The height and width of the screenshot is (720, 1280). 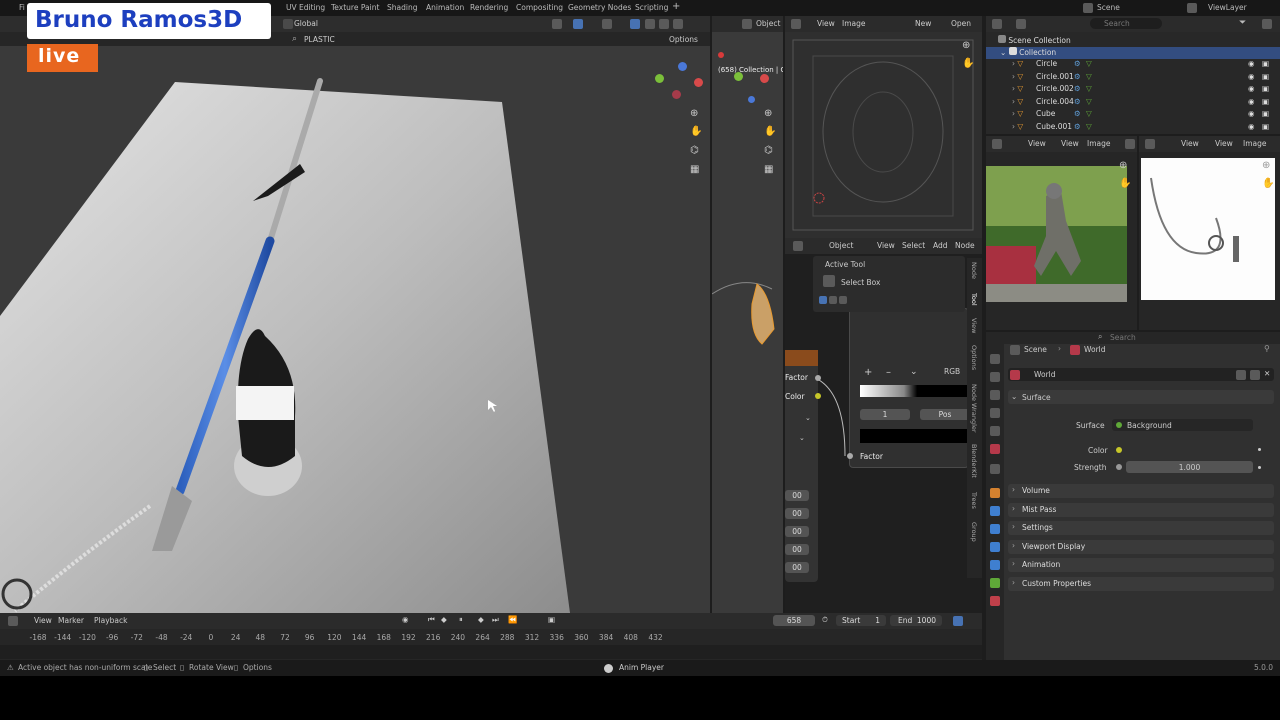 I want to click on outliner-object-row: › ▽ Cube ⚙ ▽ ◉ ▣, so click(x=1145, y=115).